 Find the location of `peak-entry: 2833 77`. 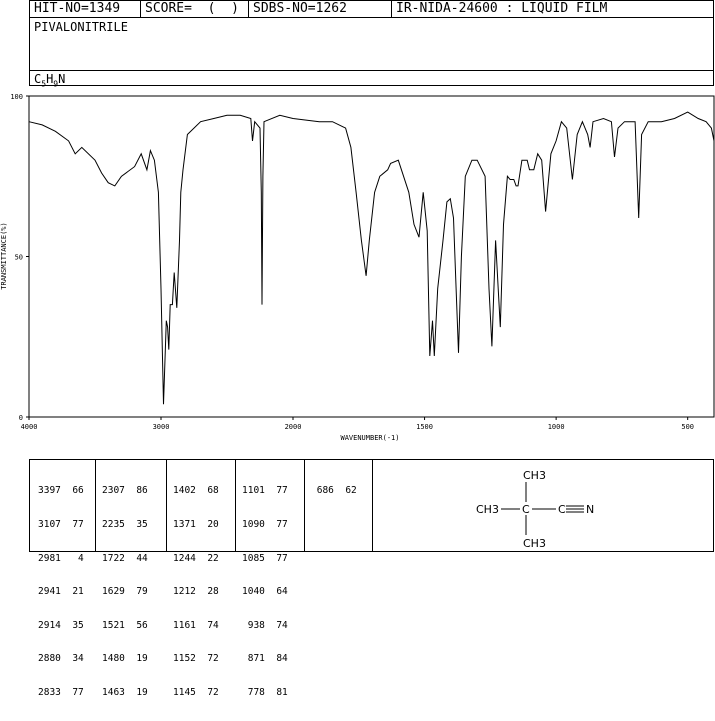

peak-entry: 2833 77 is located at coordinates (61, 693).